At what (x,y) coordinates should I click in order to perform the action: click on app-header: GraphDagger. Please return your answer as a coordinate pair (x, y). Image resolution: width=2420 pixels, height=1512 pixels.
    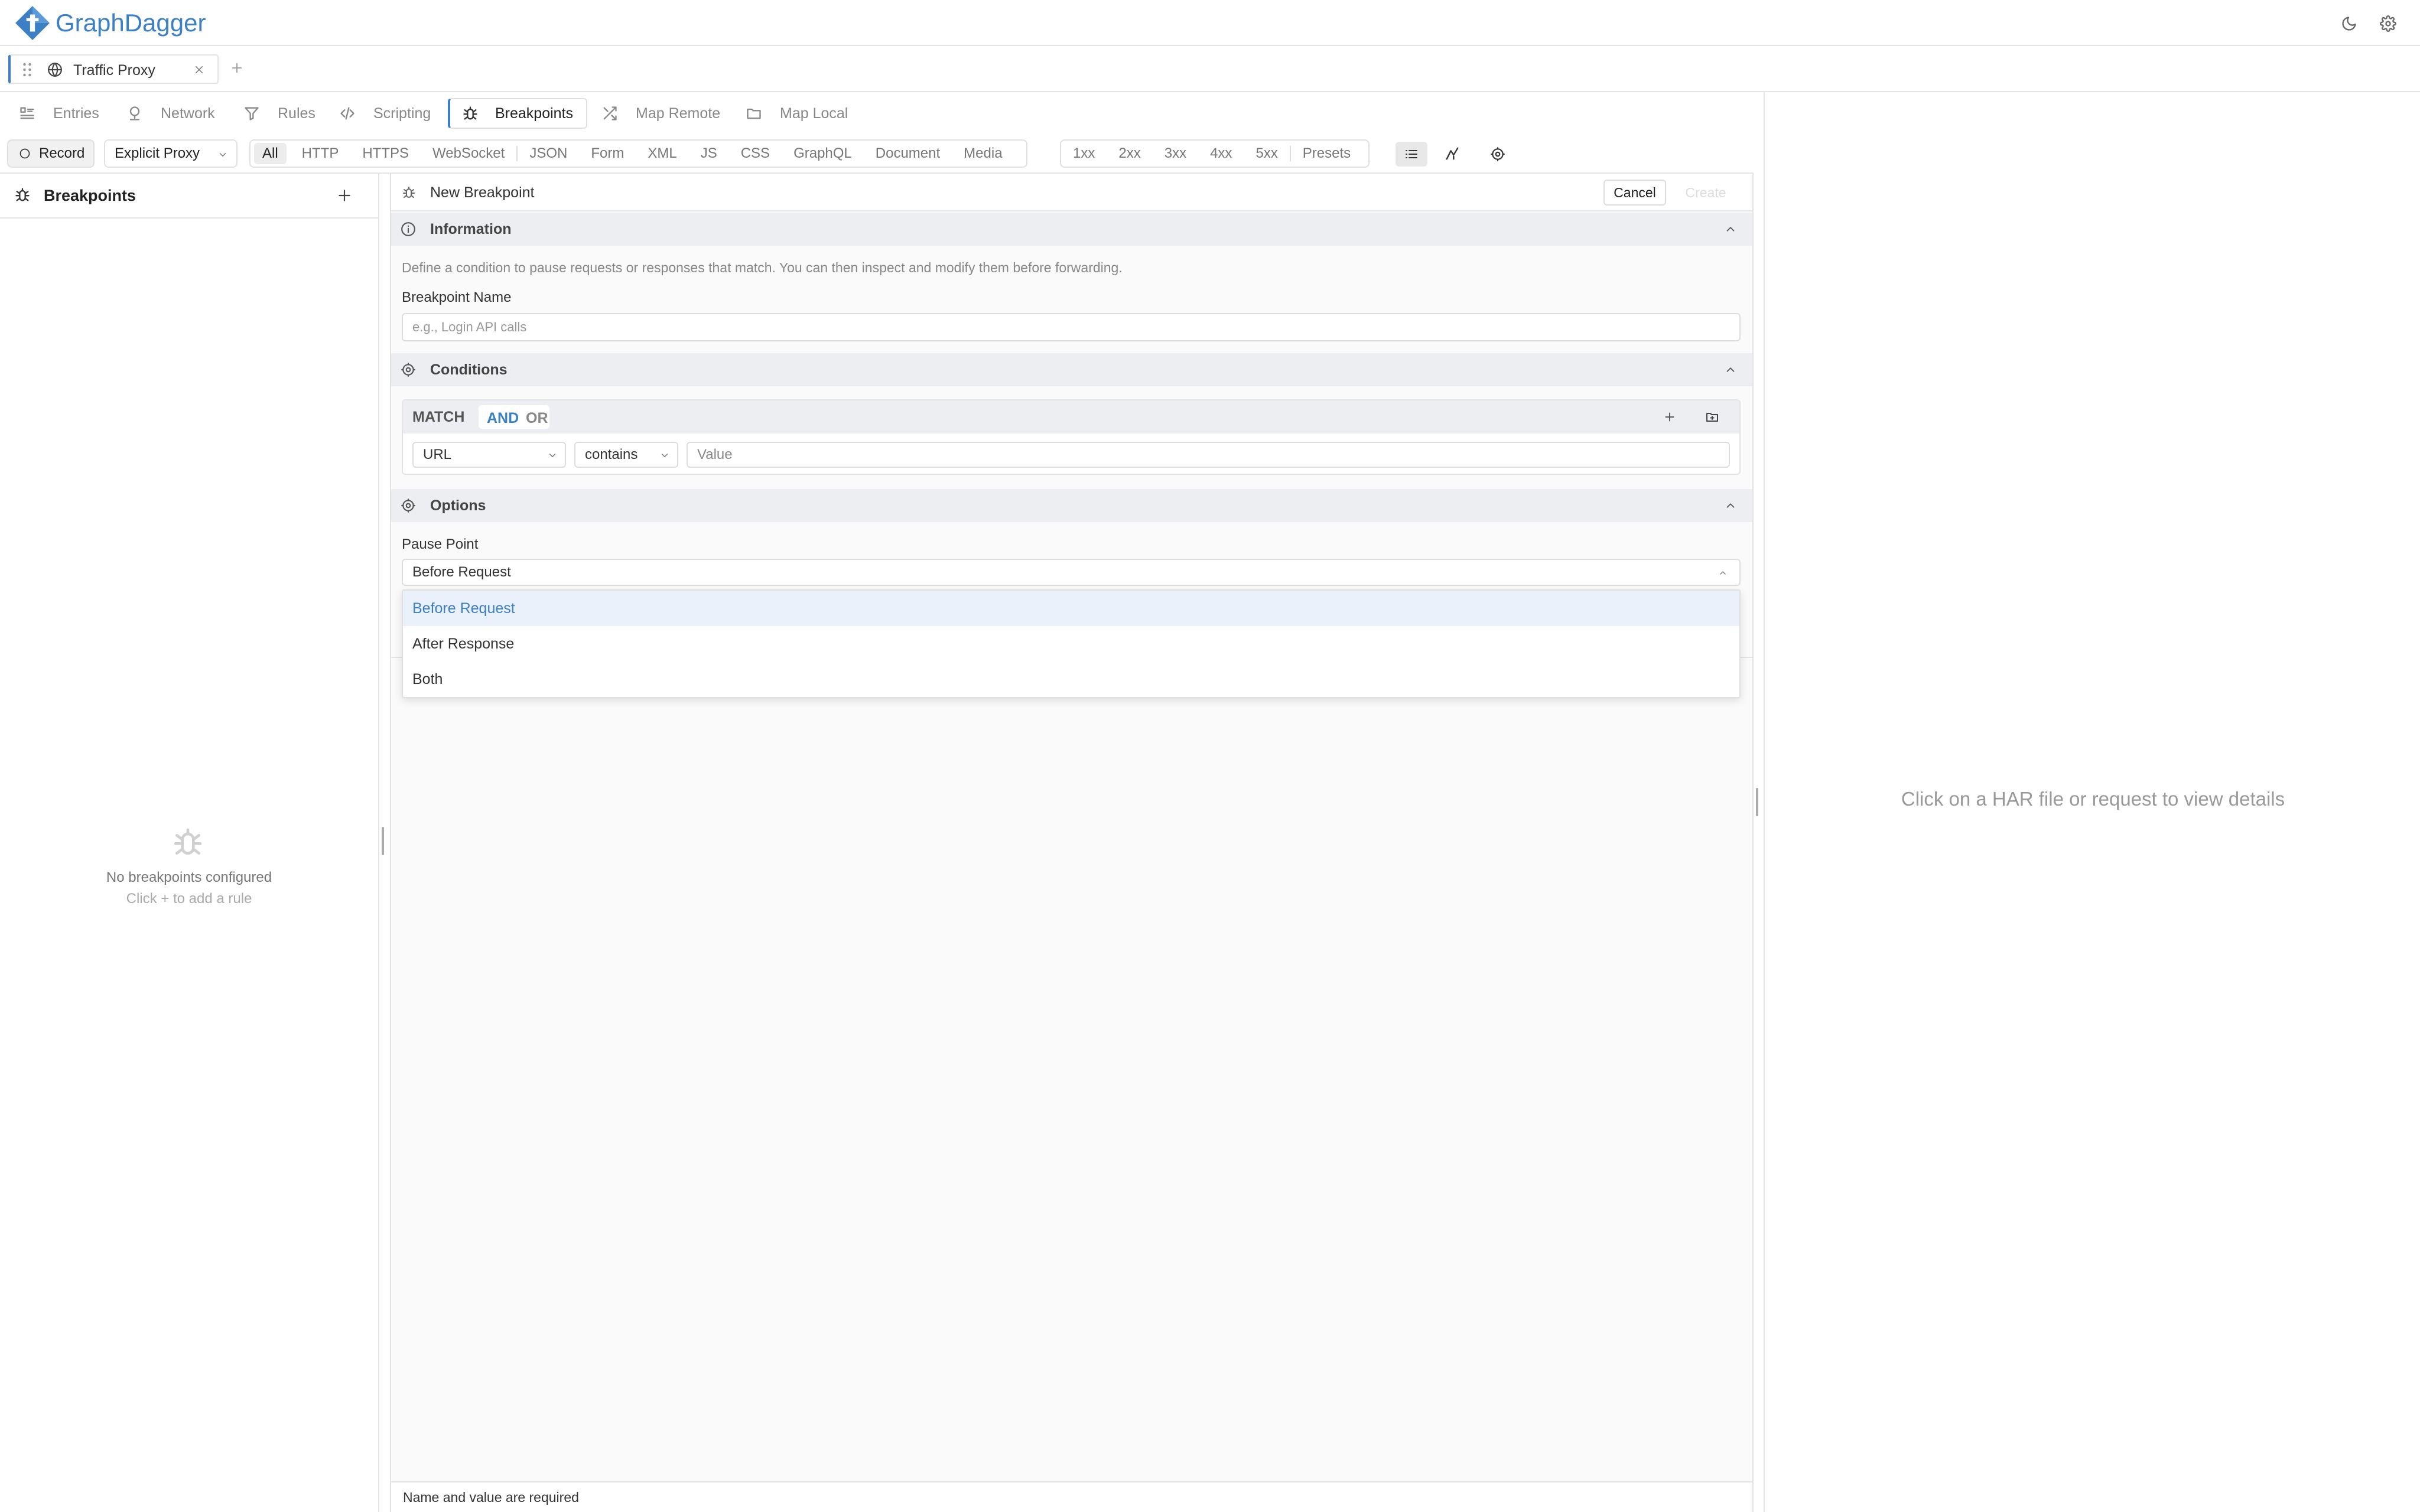
    Looking at the image, I should click on (1210, 23).